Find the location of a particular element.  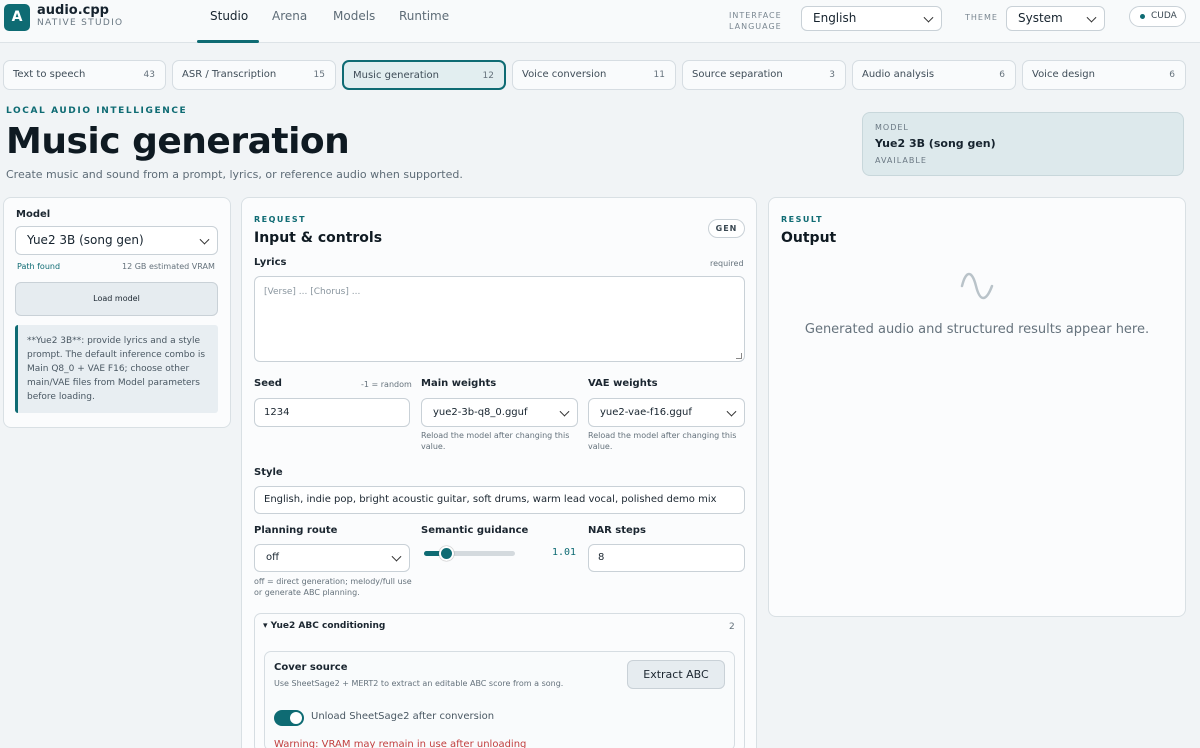

nar-steps-label: NAR steps is located at coordinates (617, 530).